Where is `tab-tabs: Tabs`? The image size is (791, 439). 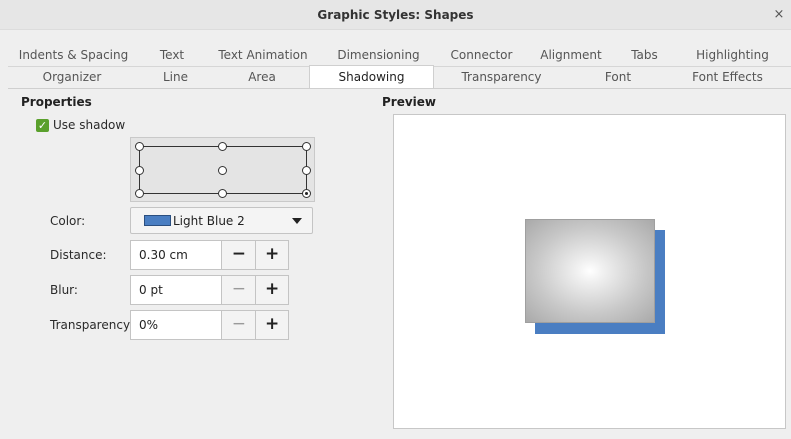 tab-tabs: Tabs is located at coordinates (644, 55).